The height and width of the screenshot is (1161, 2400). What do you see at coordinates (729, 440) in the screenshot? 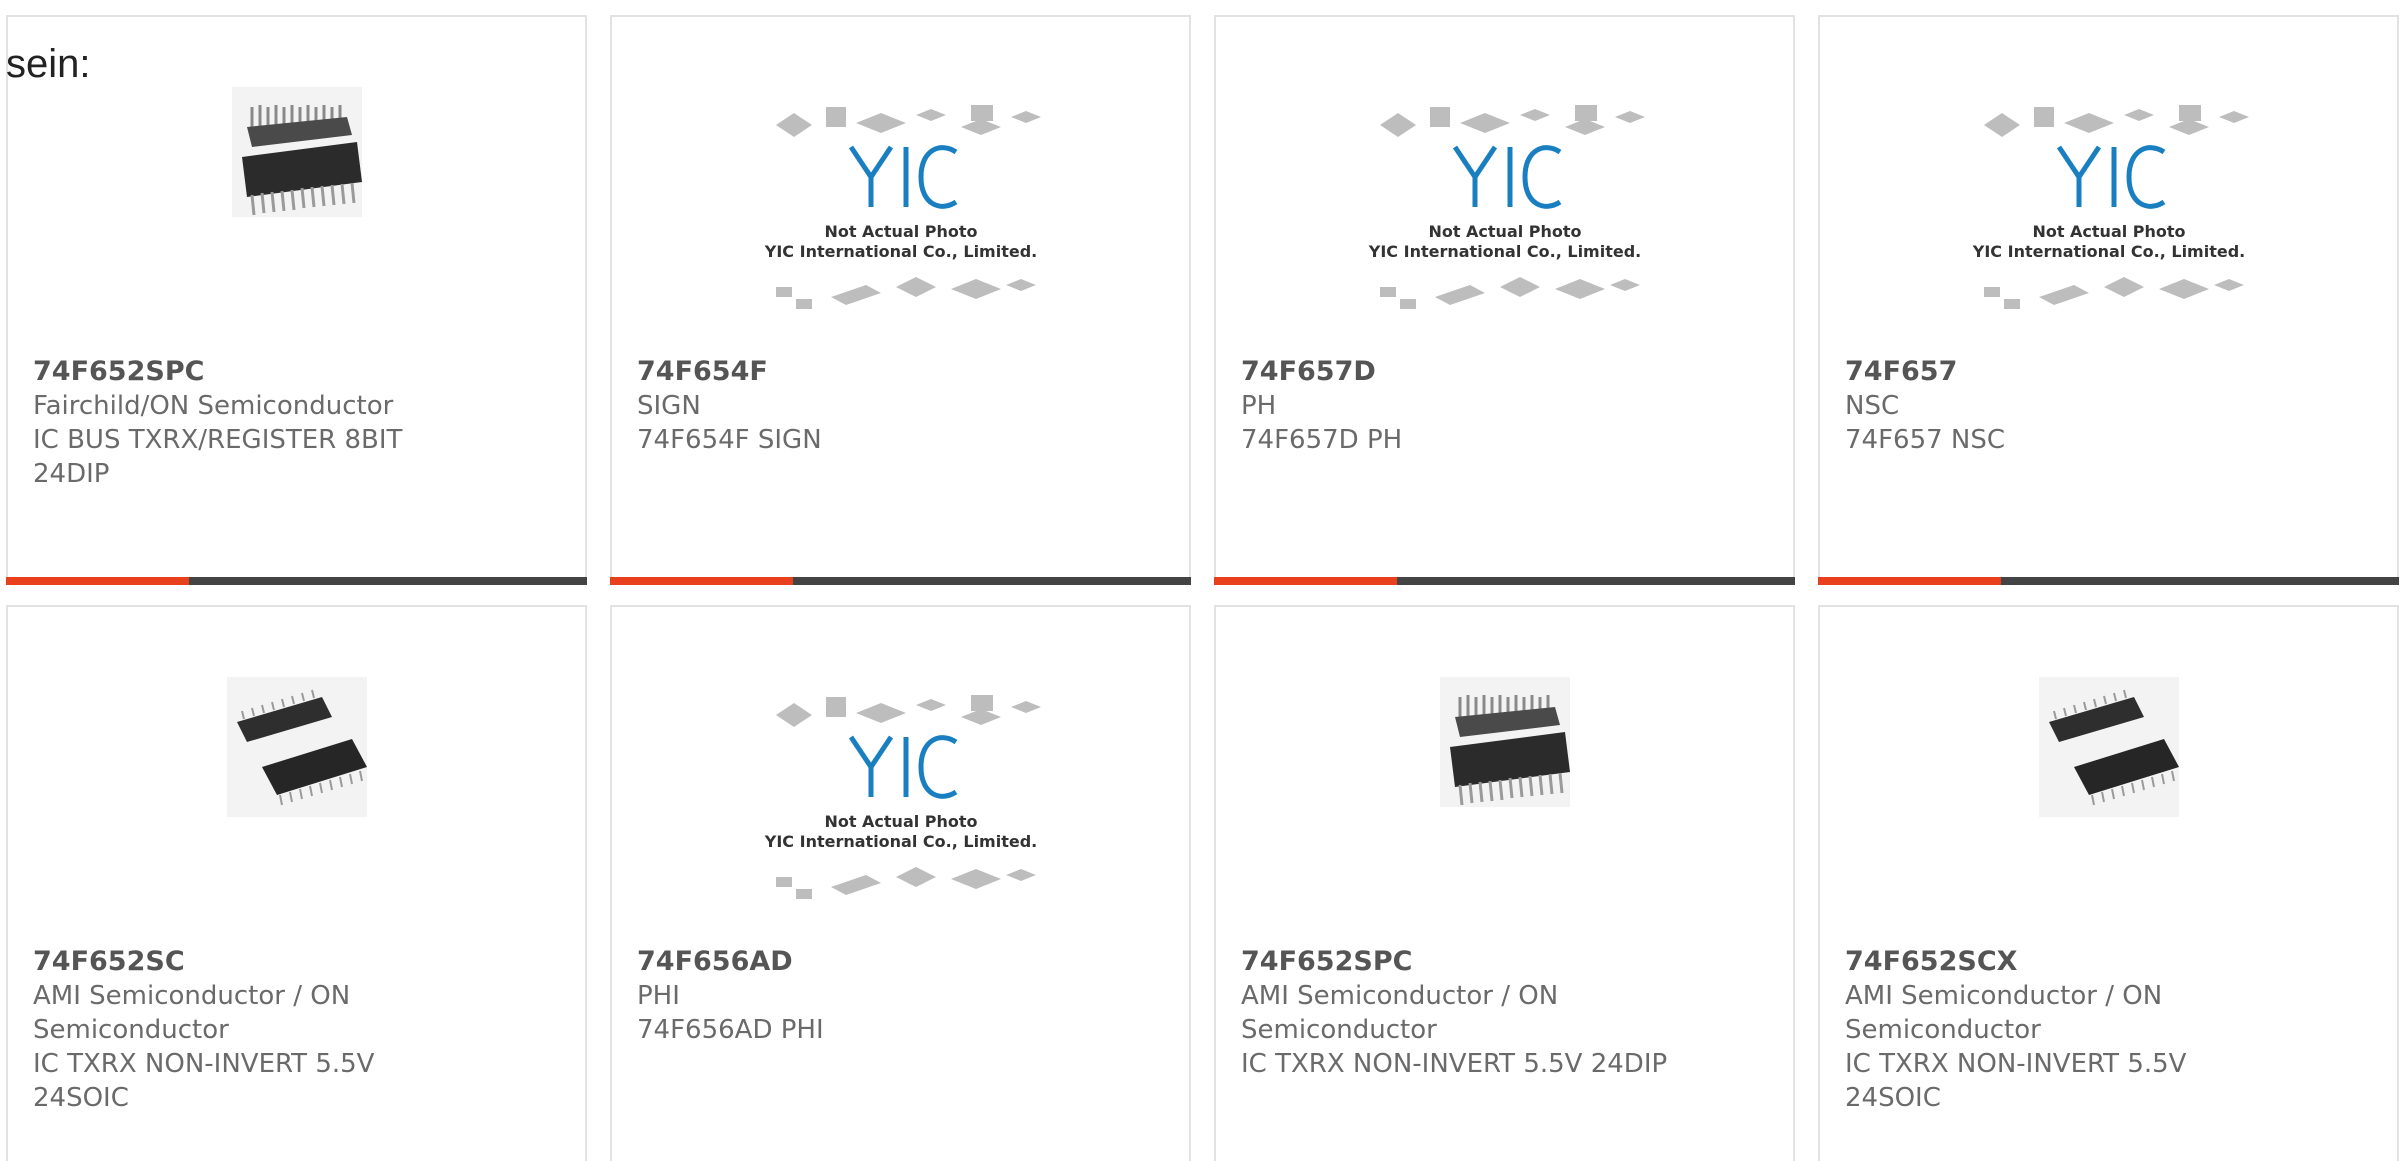
I see `description-line: 74F654F SIGN` at bounding box center [729, 440].